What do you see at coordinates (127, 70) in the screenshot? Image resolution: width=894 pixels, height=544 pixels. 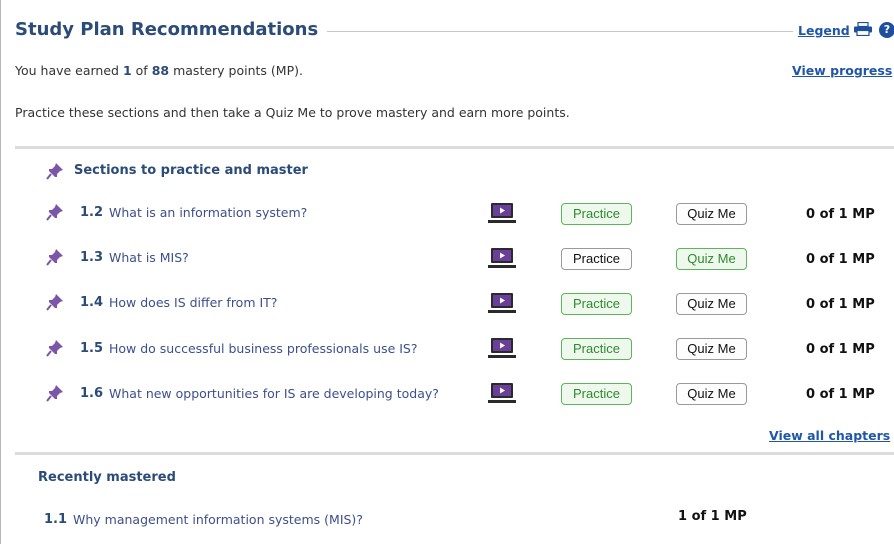 I see `earned-points: 1` at bounding box center [127, 70].